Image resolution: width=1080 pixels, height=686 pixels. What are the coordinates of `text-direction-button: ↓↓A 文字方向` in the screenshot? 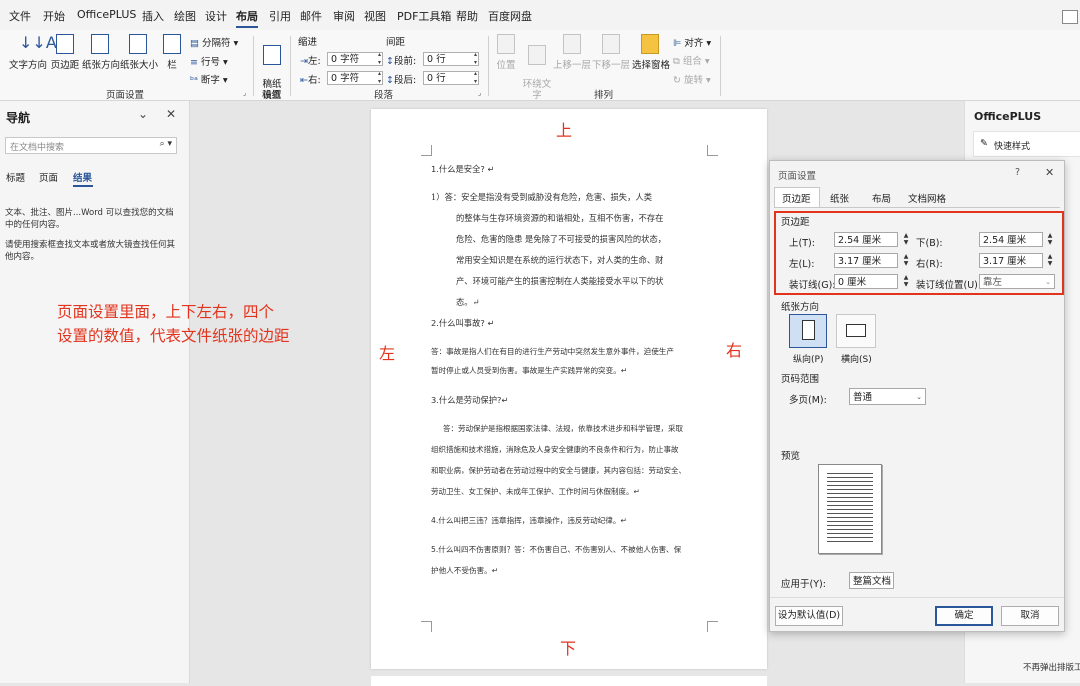 It's located at (32, 52).